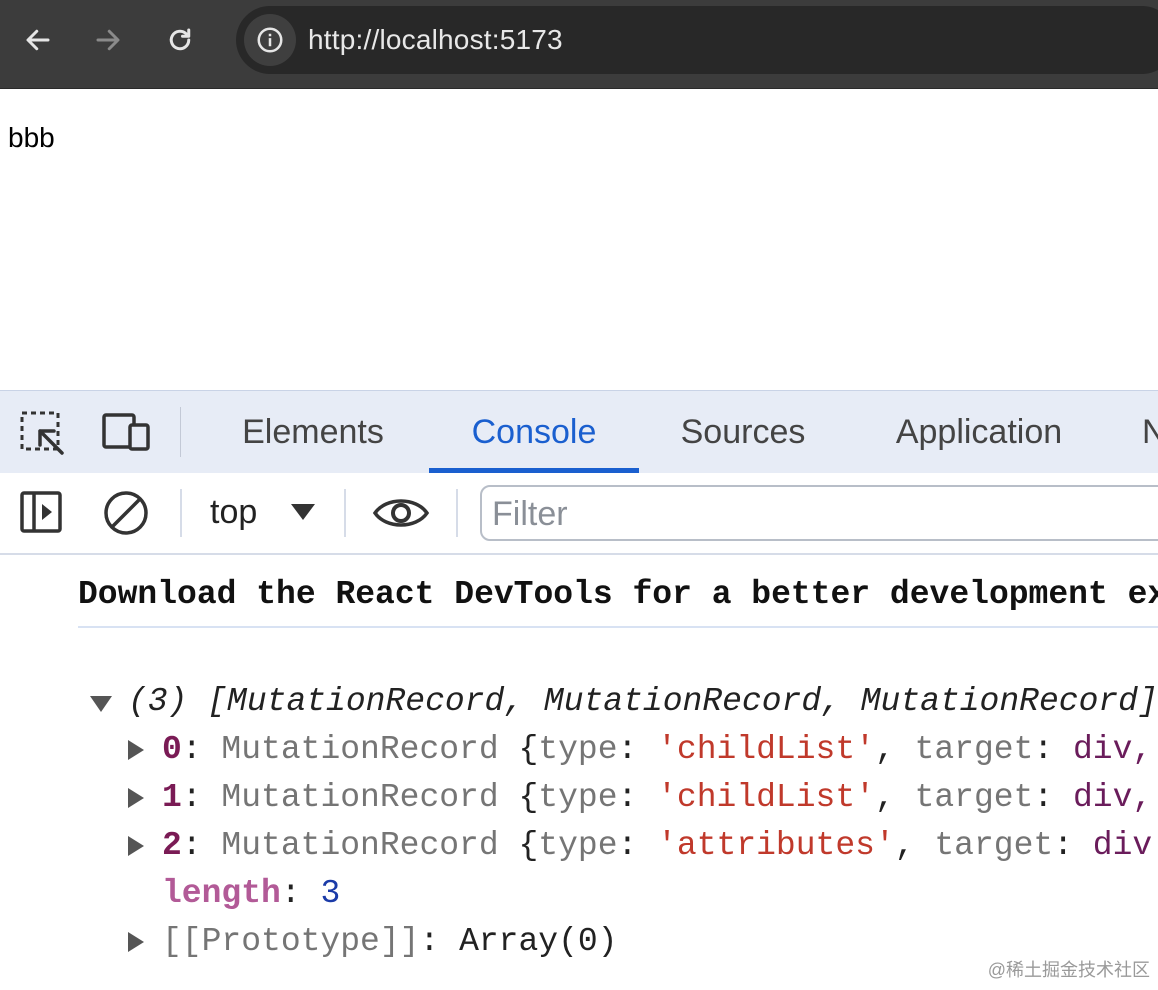  Describe the element at coordinates (776, 845) in the screenshot. I see `entry-type-value: 'attributes'` at that location.